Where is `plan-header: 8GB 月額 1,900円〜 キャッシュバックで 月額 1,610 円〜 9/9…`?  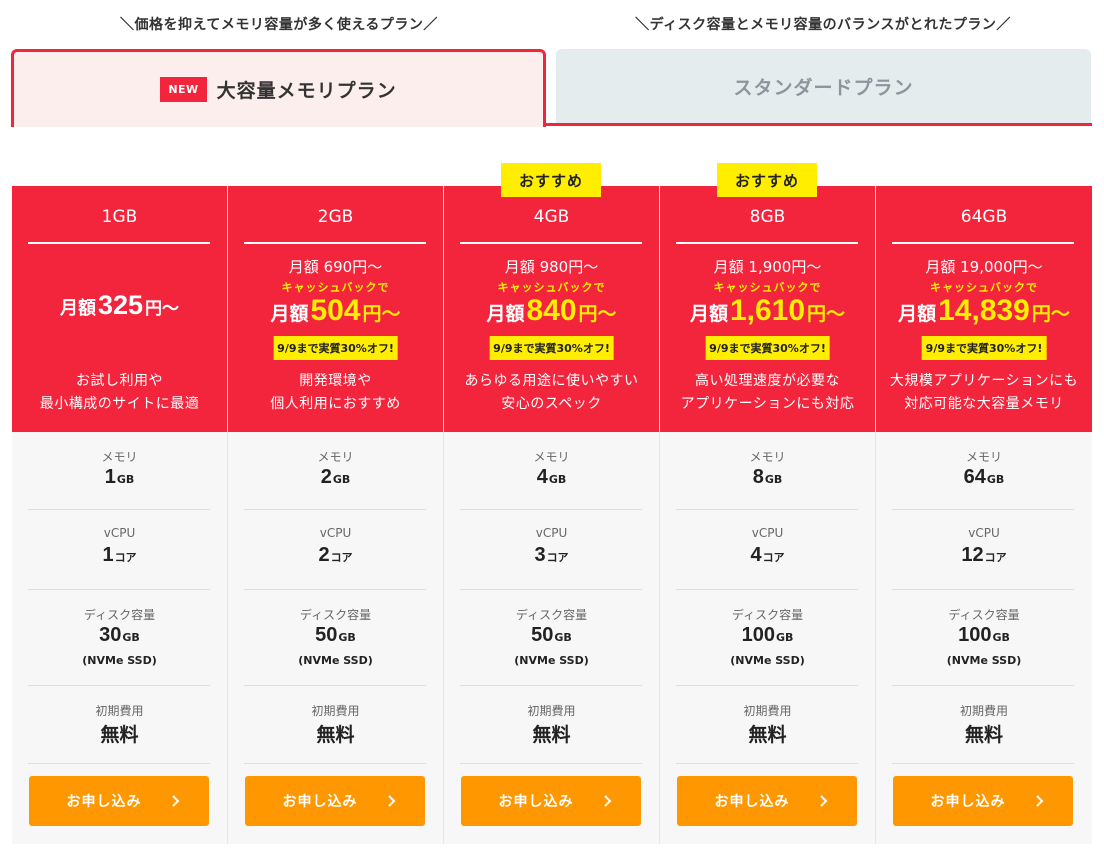 plan-header: 8GB 月額 1,900円〜 キャッシュバックで 月額 1,610 円〜 9/9… is located at coordinates (767, 309).